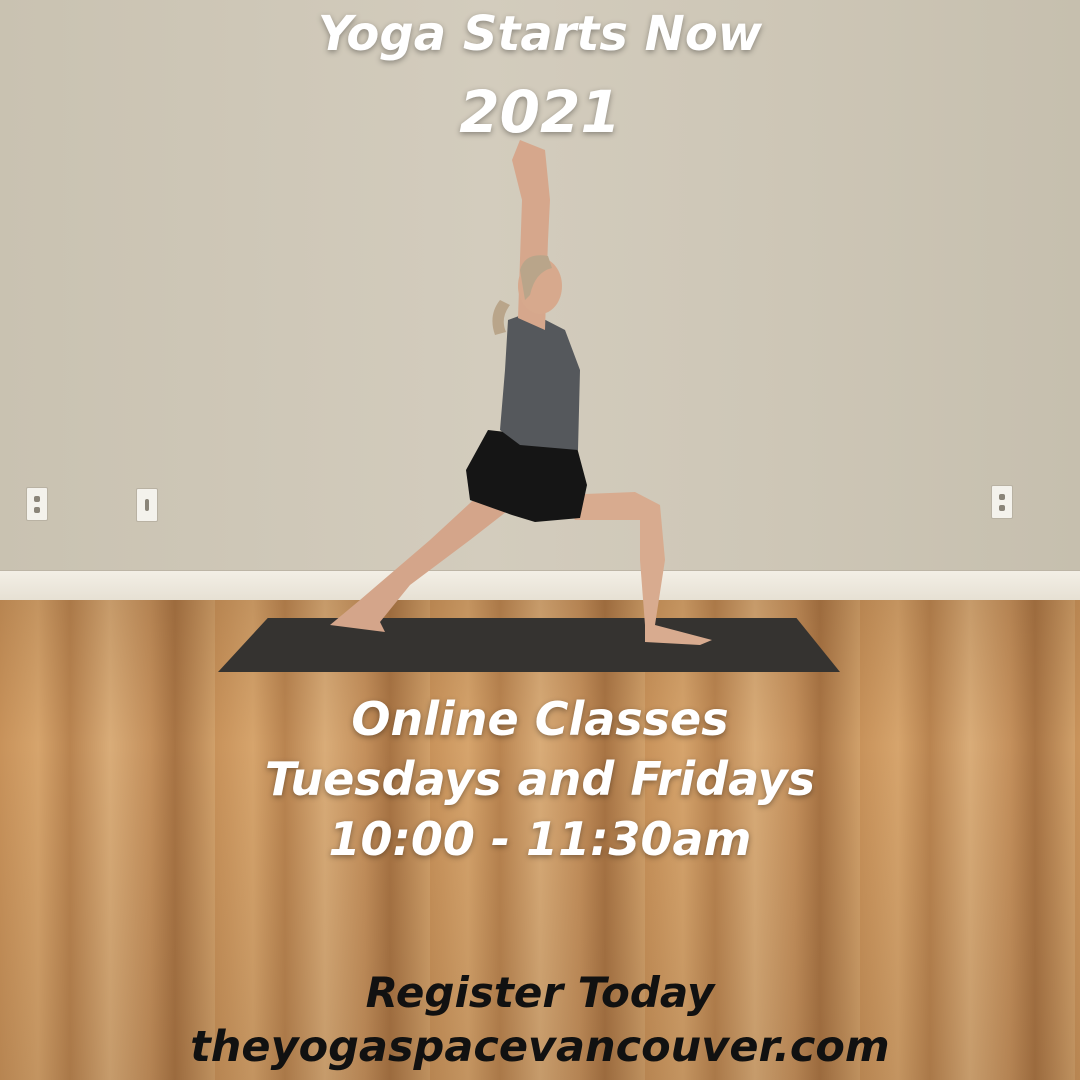 The width and height of the screenshot is (1080, 1080). Describe the element at coordinates (540, 112) in the screenshot. I see `year-heading: 2021` at that location.